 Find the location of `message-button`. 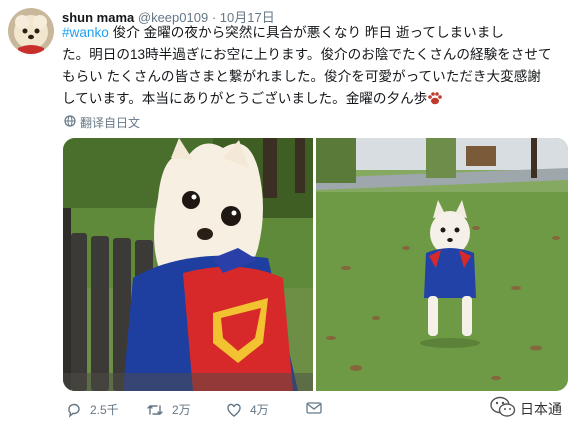

message-button is located at coordinates (314, 408).